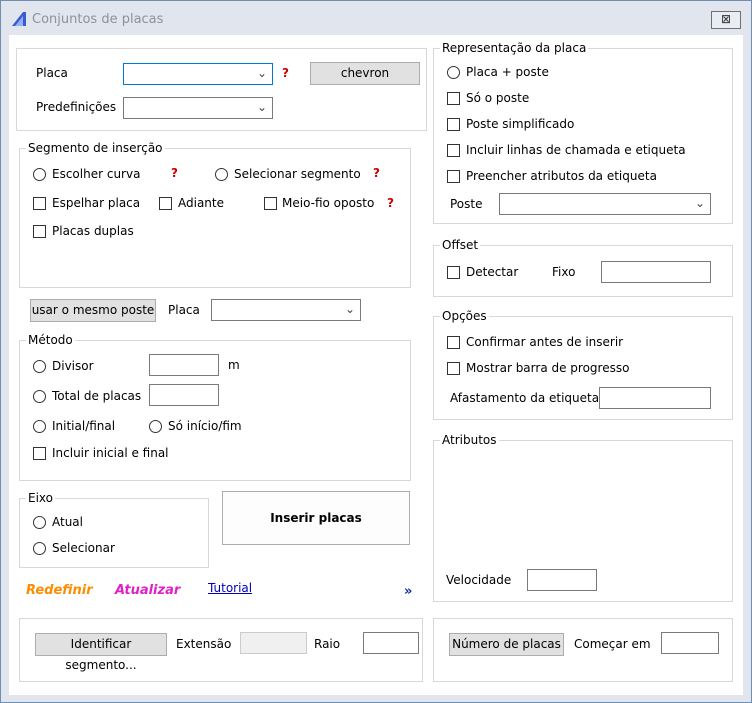  I want to click on placa-help-icon: ?, so click(285, 73).